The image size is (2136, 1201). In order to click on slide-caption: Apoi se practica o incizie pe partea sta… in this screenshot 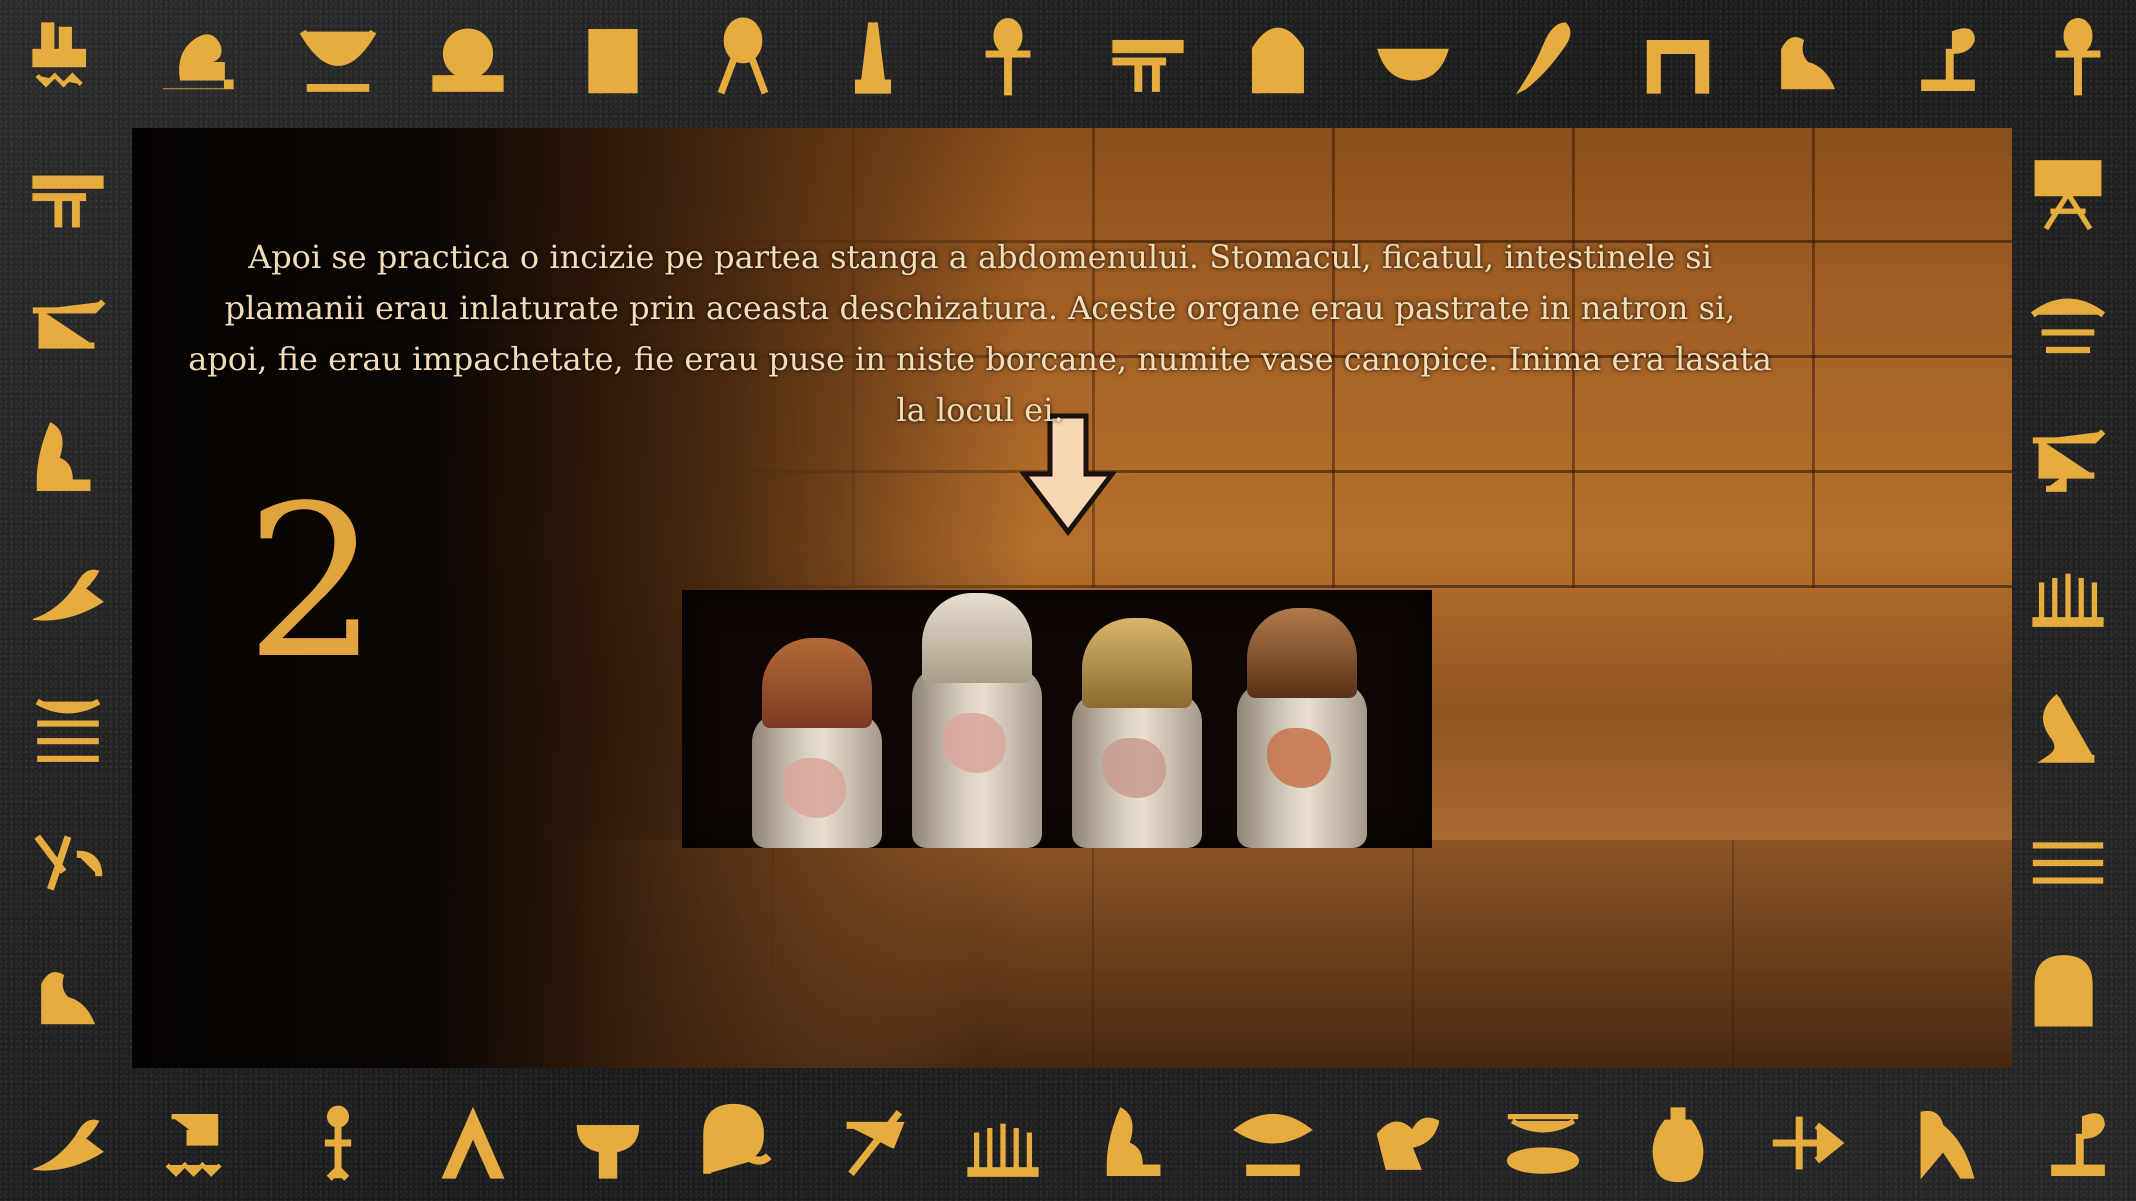, I will do `click(980, 333)`.